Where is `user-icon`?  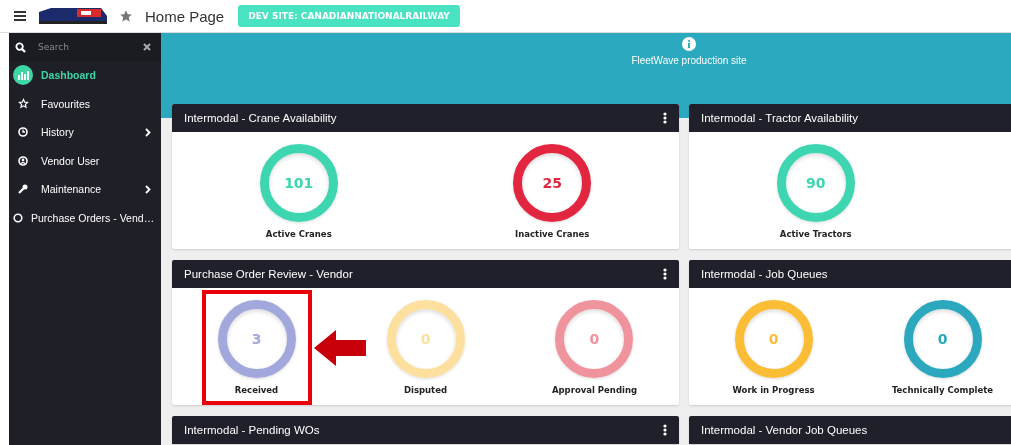 user-icon is located at coordinates (23, 160).